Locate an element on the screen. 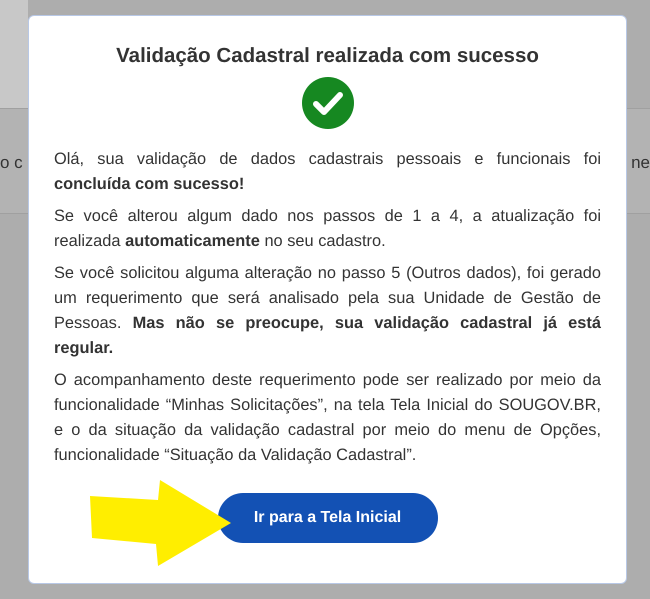 Image resolution: width=650 pixels, height=599 pixels. home-button: Ir para a Tela Inicial is located at coordinates (328, 518).